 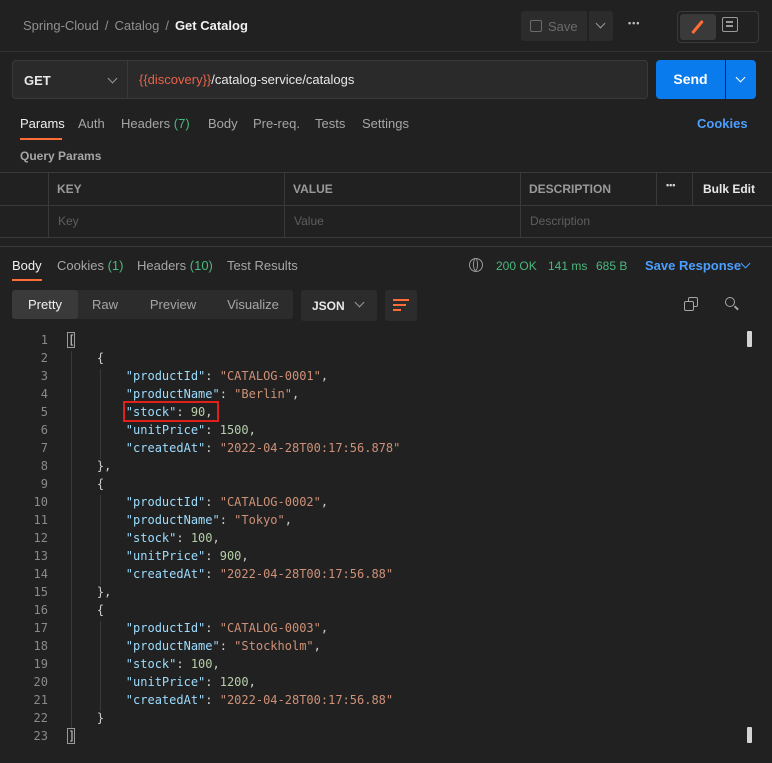 I want to click on response-tab-body: Body, so click(x=27, y=265).